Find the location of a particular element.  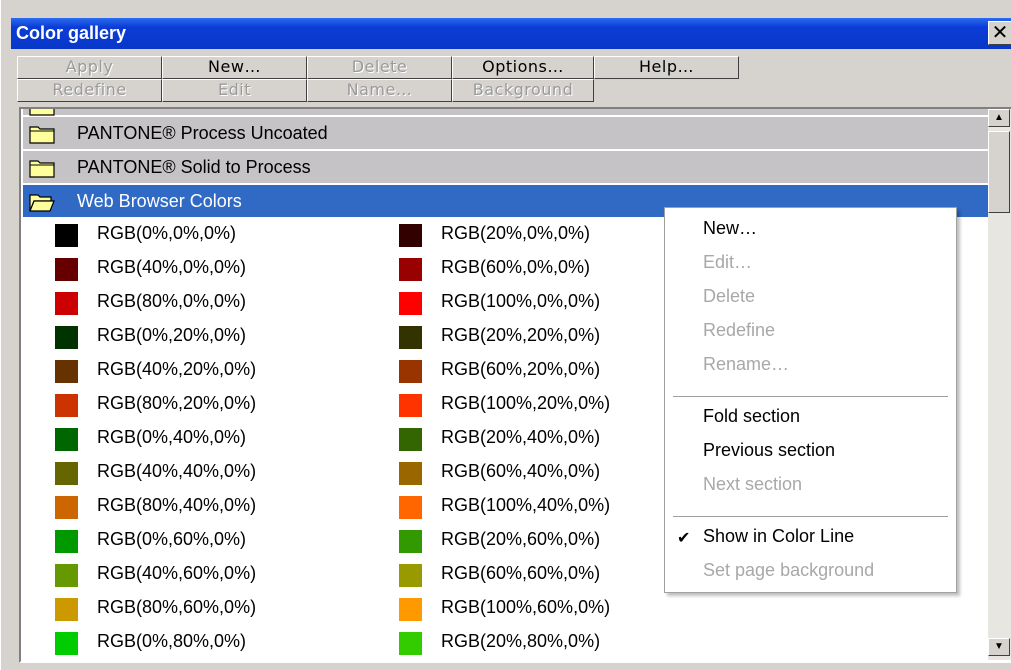

title-bar: Color gallery ✕ is located at coordinates (511, 33).